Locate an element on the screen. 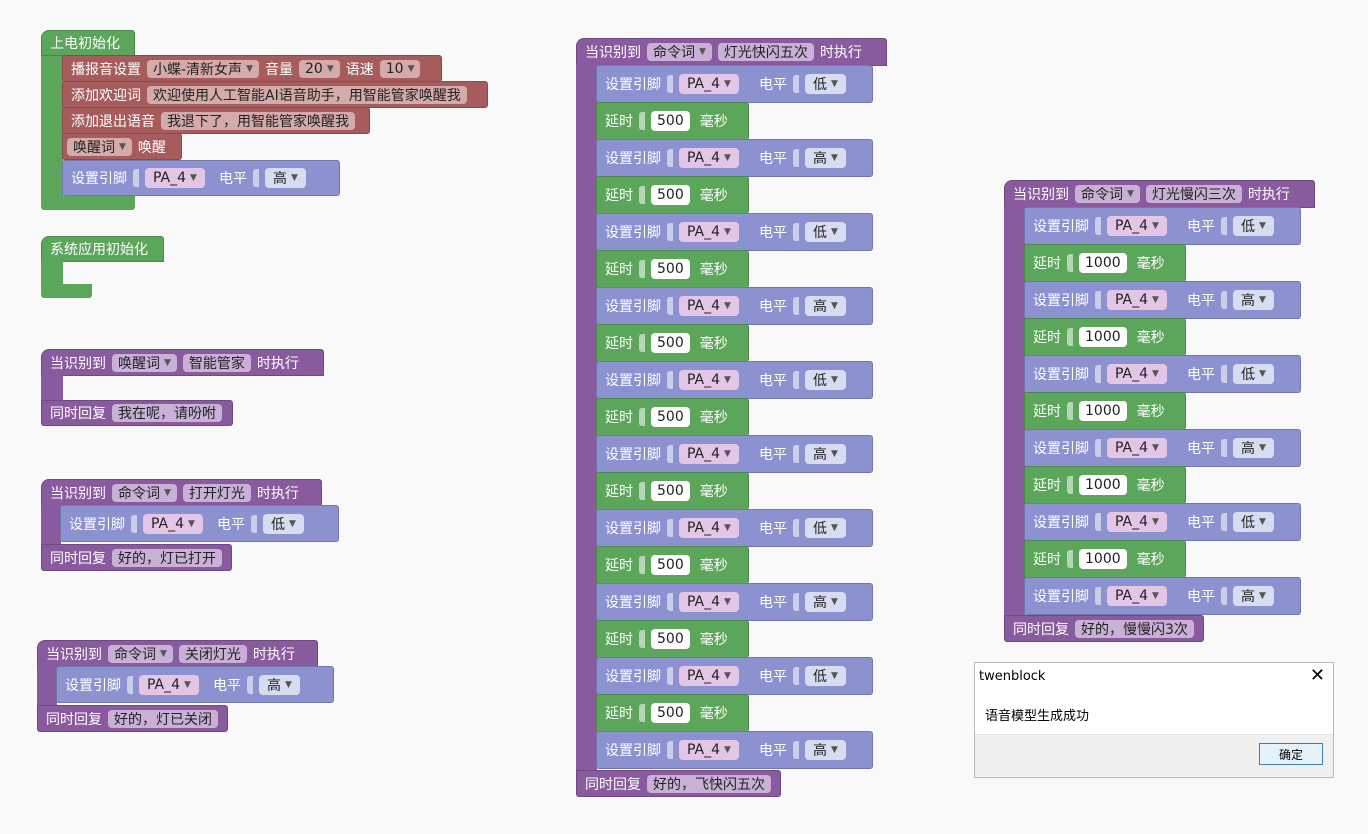 This screenshot has height=834, width=1368. volume-dropdown: 20 ▼ is located at coordinates (319, 68).